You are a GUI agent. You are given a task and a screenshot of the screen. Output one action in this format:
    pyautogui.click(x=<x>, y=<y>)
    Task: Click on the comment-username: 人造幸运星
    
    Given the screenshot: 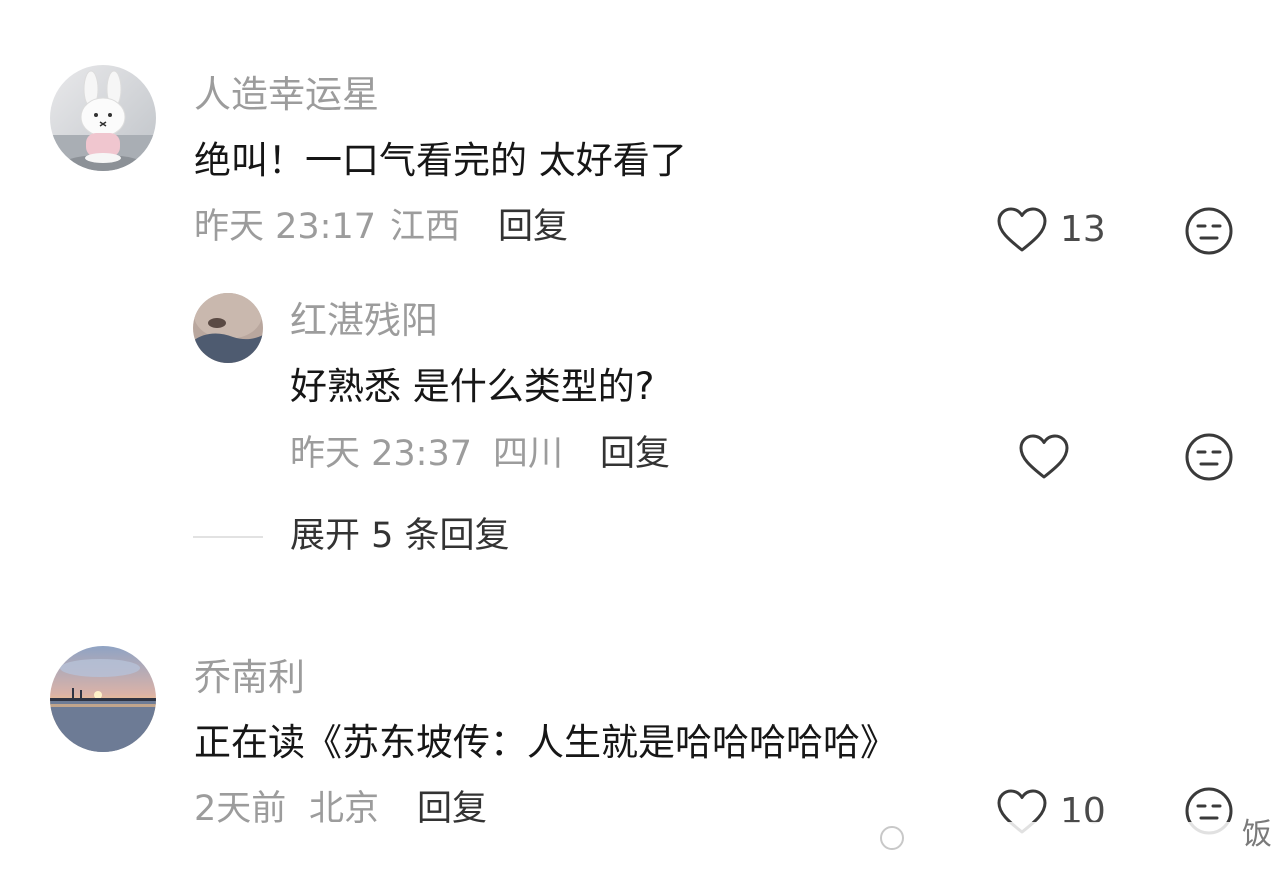 What is the action you would take?
    pyautogui.click(x=286, y=94)
    